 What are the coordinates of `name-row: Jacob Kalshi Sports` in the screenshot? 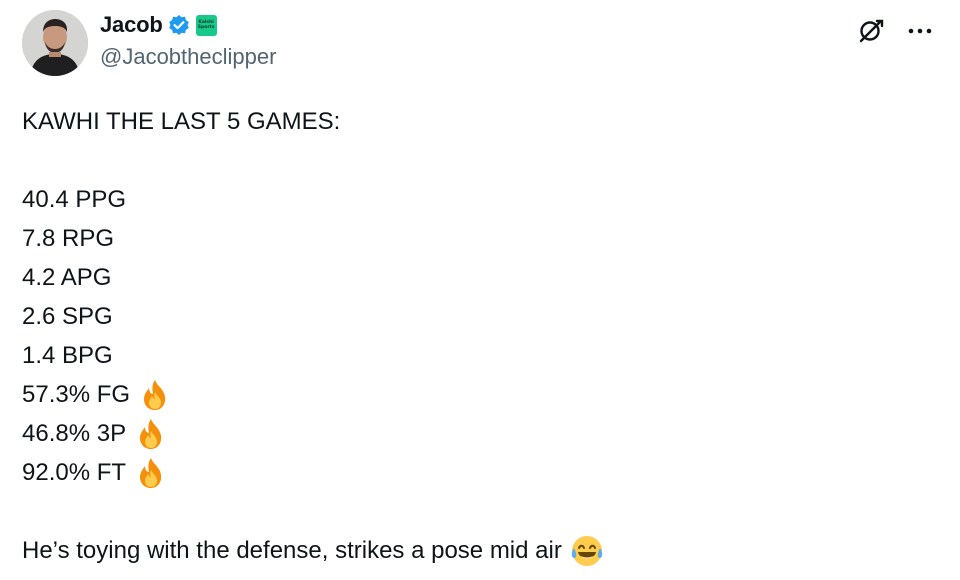 It's located at (188, 25).